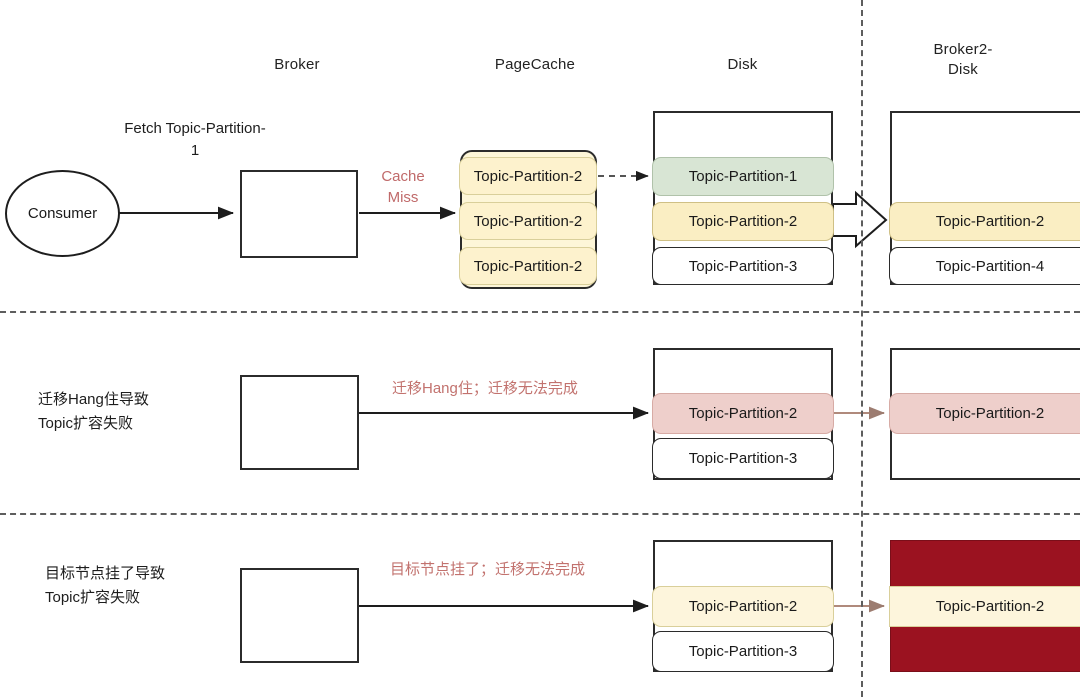 This screenshot has width=1080, height=697. Describe the element at coordinates (528, 266) in the screenshot. I see `pagecache-entry-3: Topic-Partition-2` at that location.